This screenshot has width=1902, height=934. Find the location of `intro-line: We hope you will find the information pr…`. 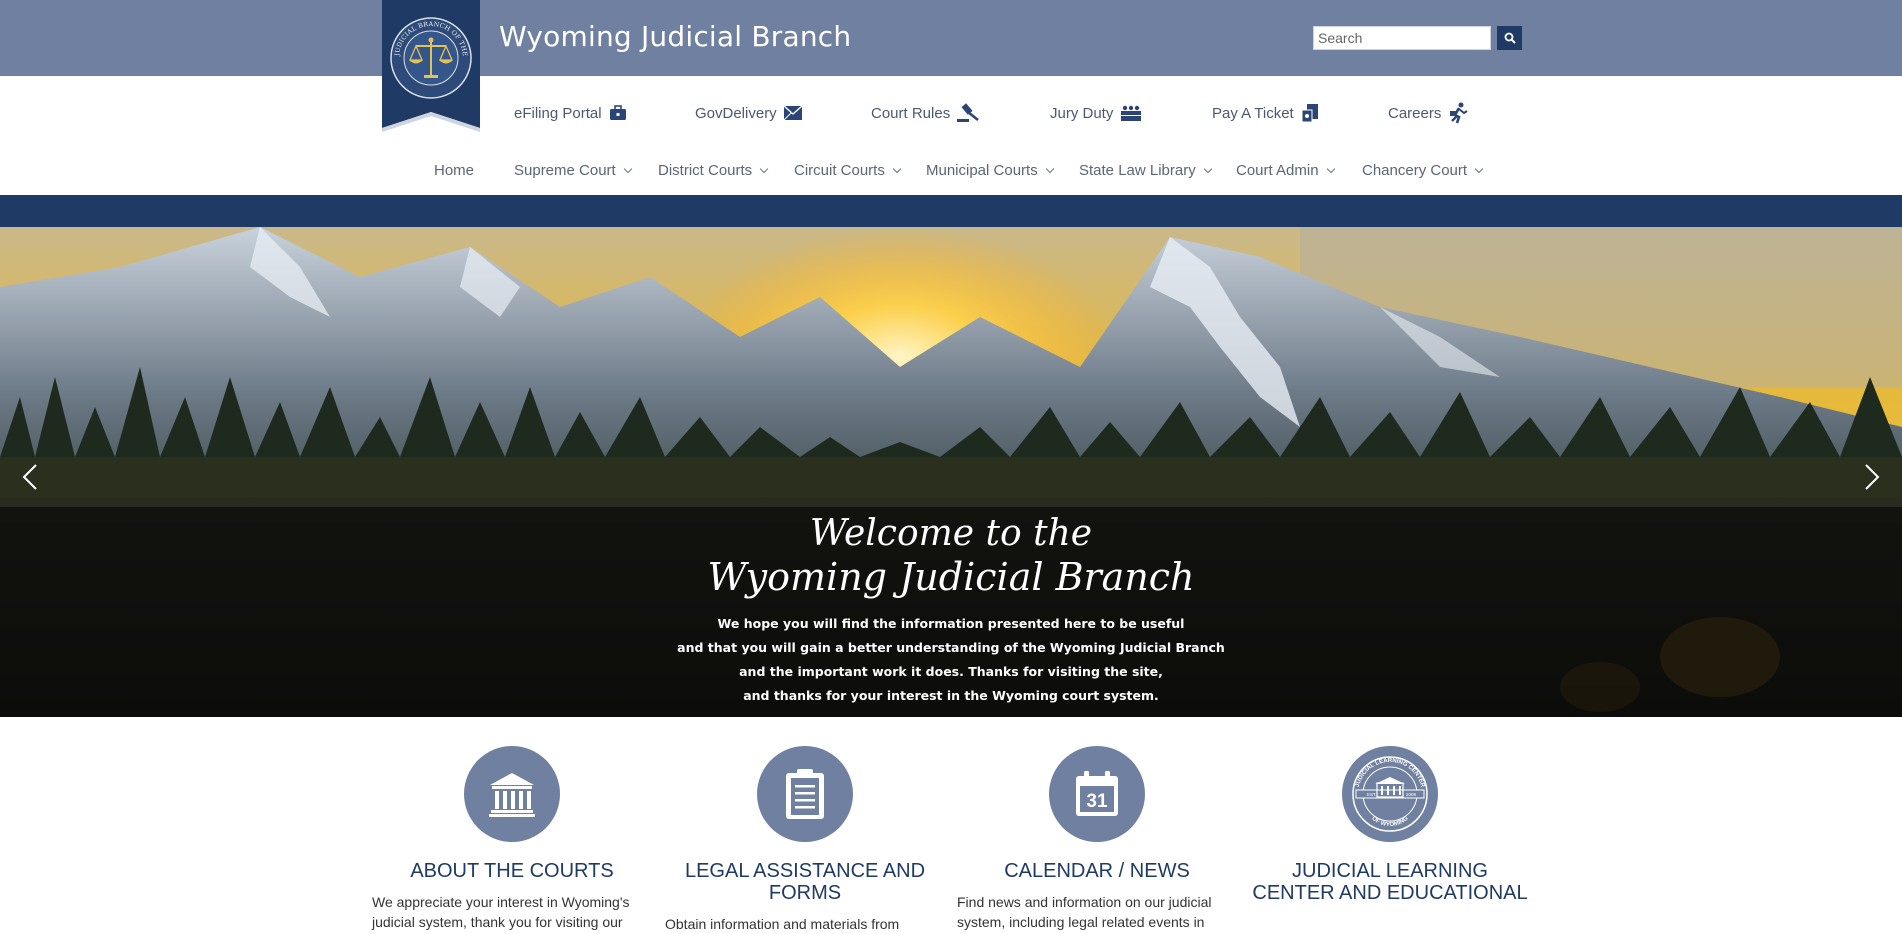

intro-line: We hope you will find the information pr… is located at coordinates (951, 623).